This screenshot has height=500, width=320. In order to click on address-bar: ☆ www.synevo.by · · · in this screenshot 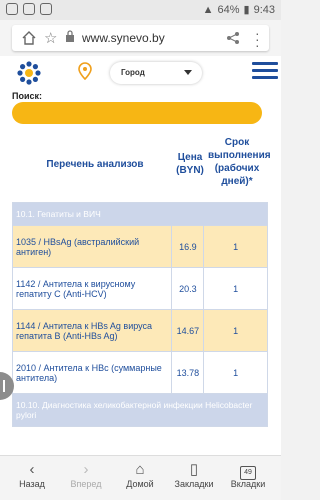, I will do `click(140, 38)`.